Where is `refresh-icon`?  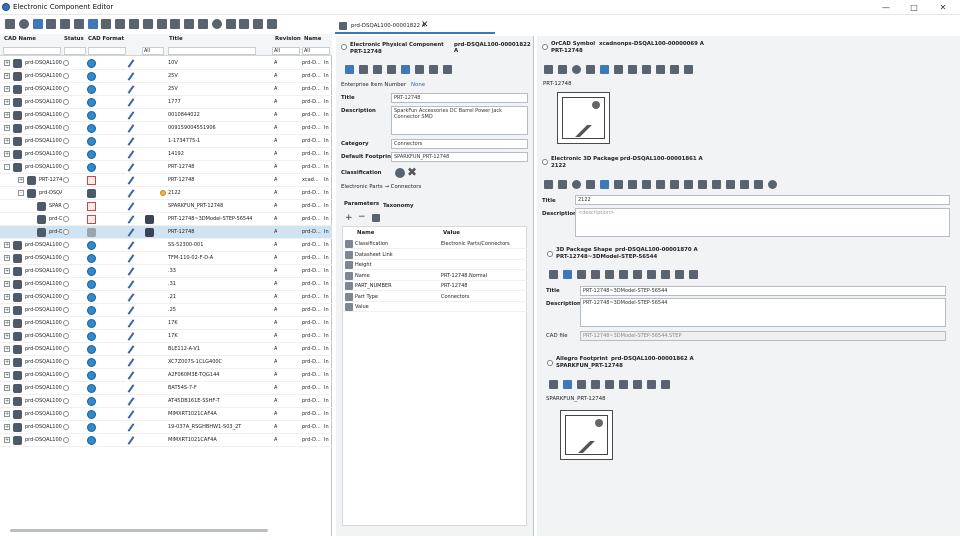 refresh-icon is located at coordinates (258, 24).